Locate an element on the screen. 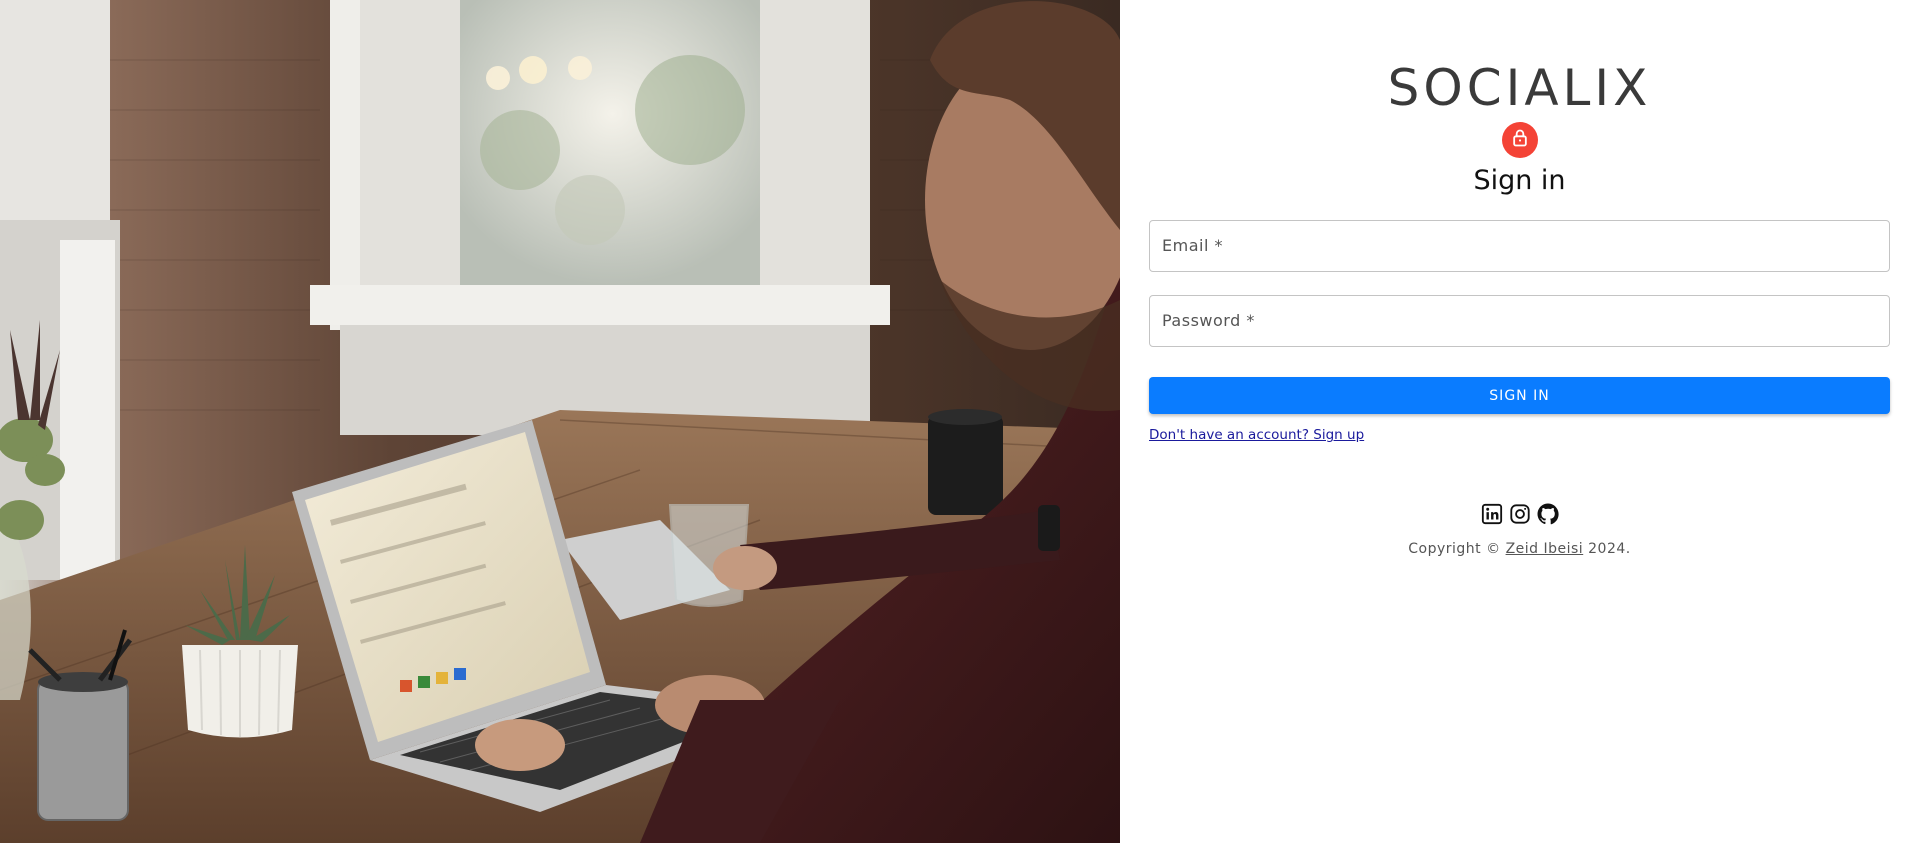 This screenshot has height=843, width=1919. social-links is located at coordinates (1519, 514).